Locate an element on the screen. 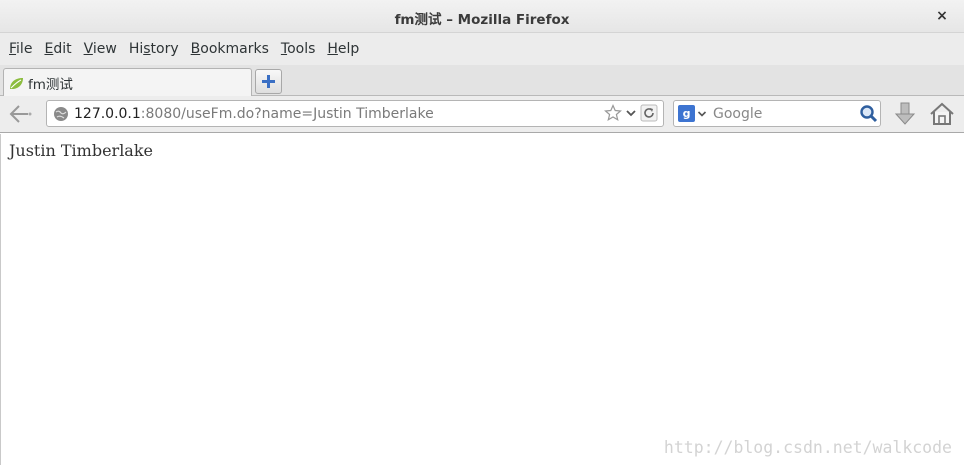 Image resolution: width=964 pixels, height=465 pixels. menu-view-accel: V is located at coordinates (88, 49).